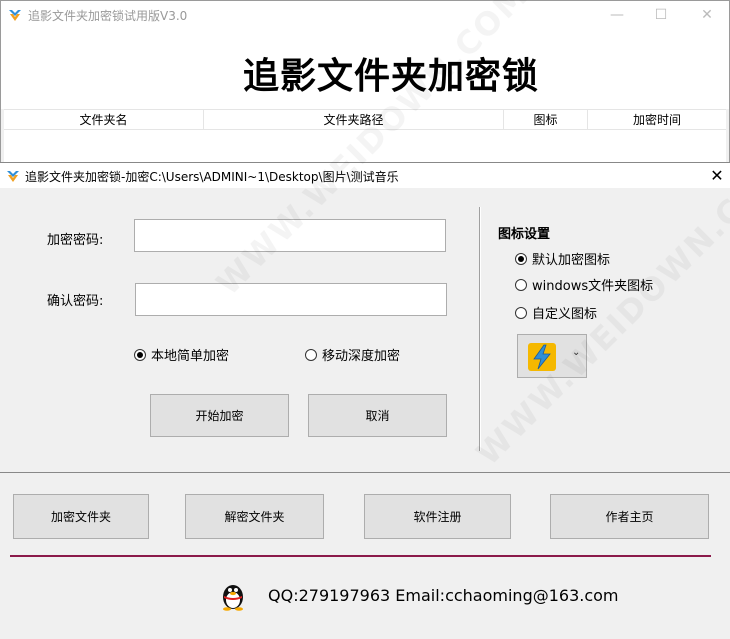 This screenshot has height=639, width=730. Describe the element at coordinates (233, 598) in the screenshot. I see `qq-penguin-icon` at that location.